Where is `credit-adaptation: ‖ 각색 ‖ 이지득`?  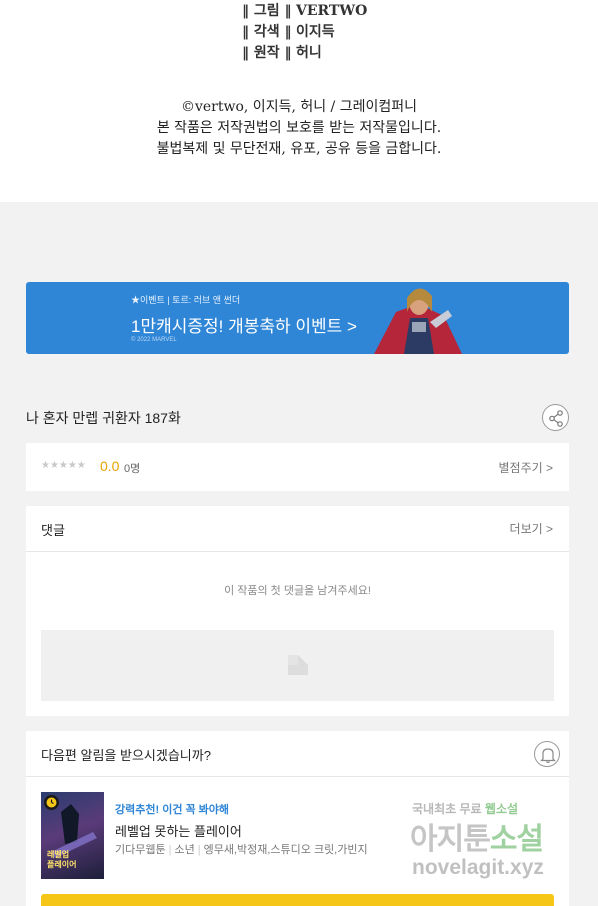
credit-adaptation: ‖ 각색 ‖ 이지득 is located at coordinates (288, 32).